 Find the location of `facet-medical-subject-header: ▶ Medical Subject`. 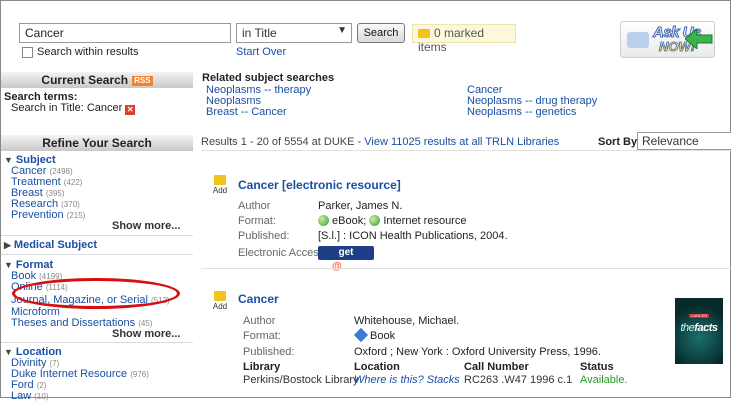

facet-medical-subject-header: ▶ Medical Subject is located at coordinates (50, 245).